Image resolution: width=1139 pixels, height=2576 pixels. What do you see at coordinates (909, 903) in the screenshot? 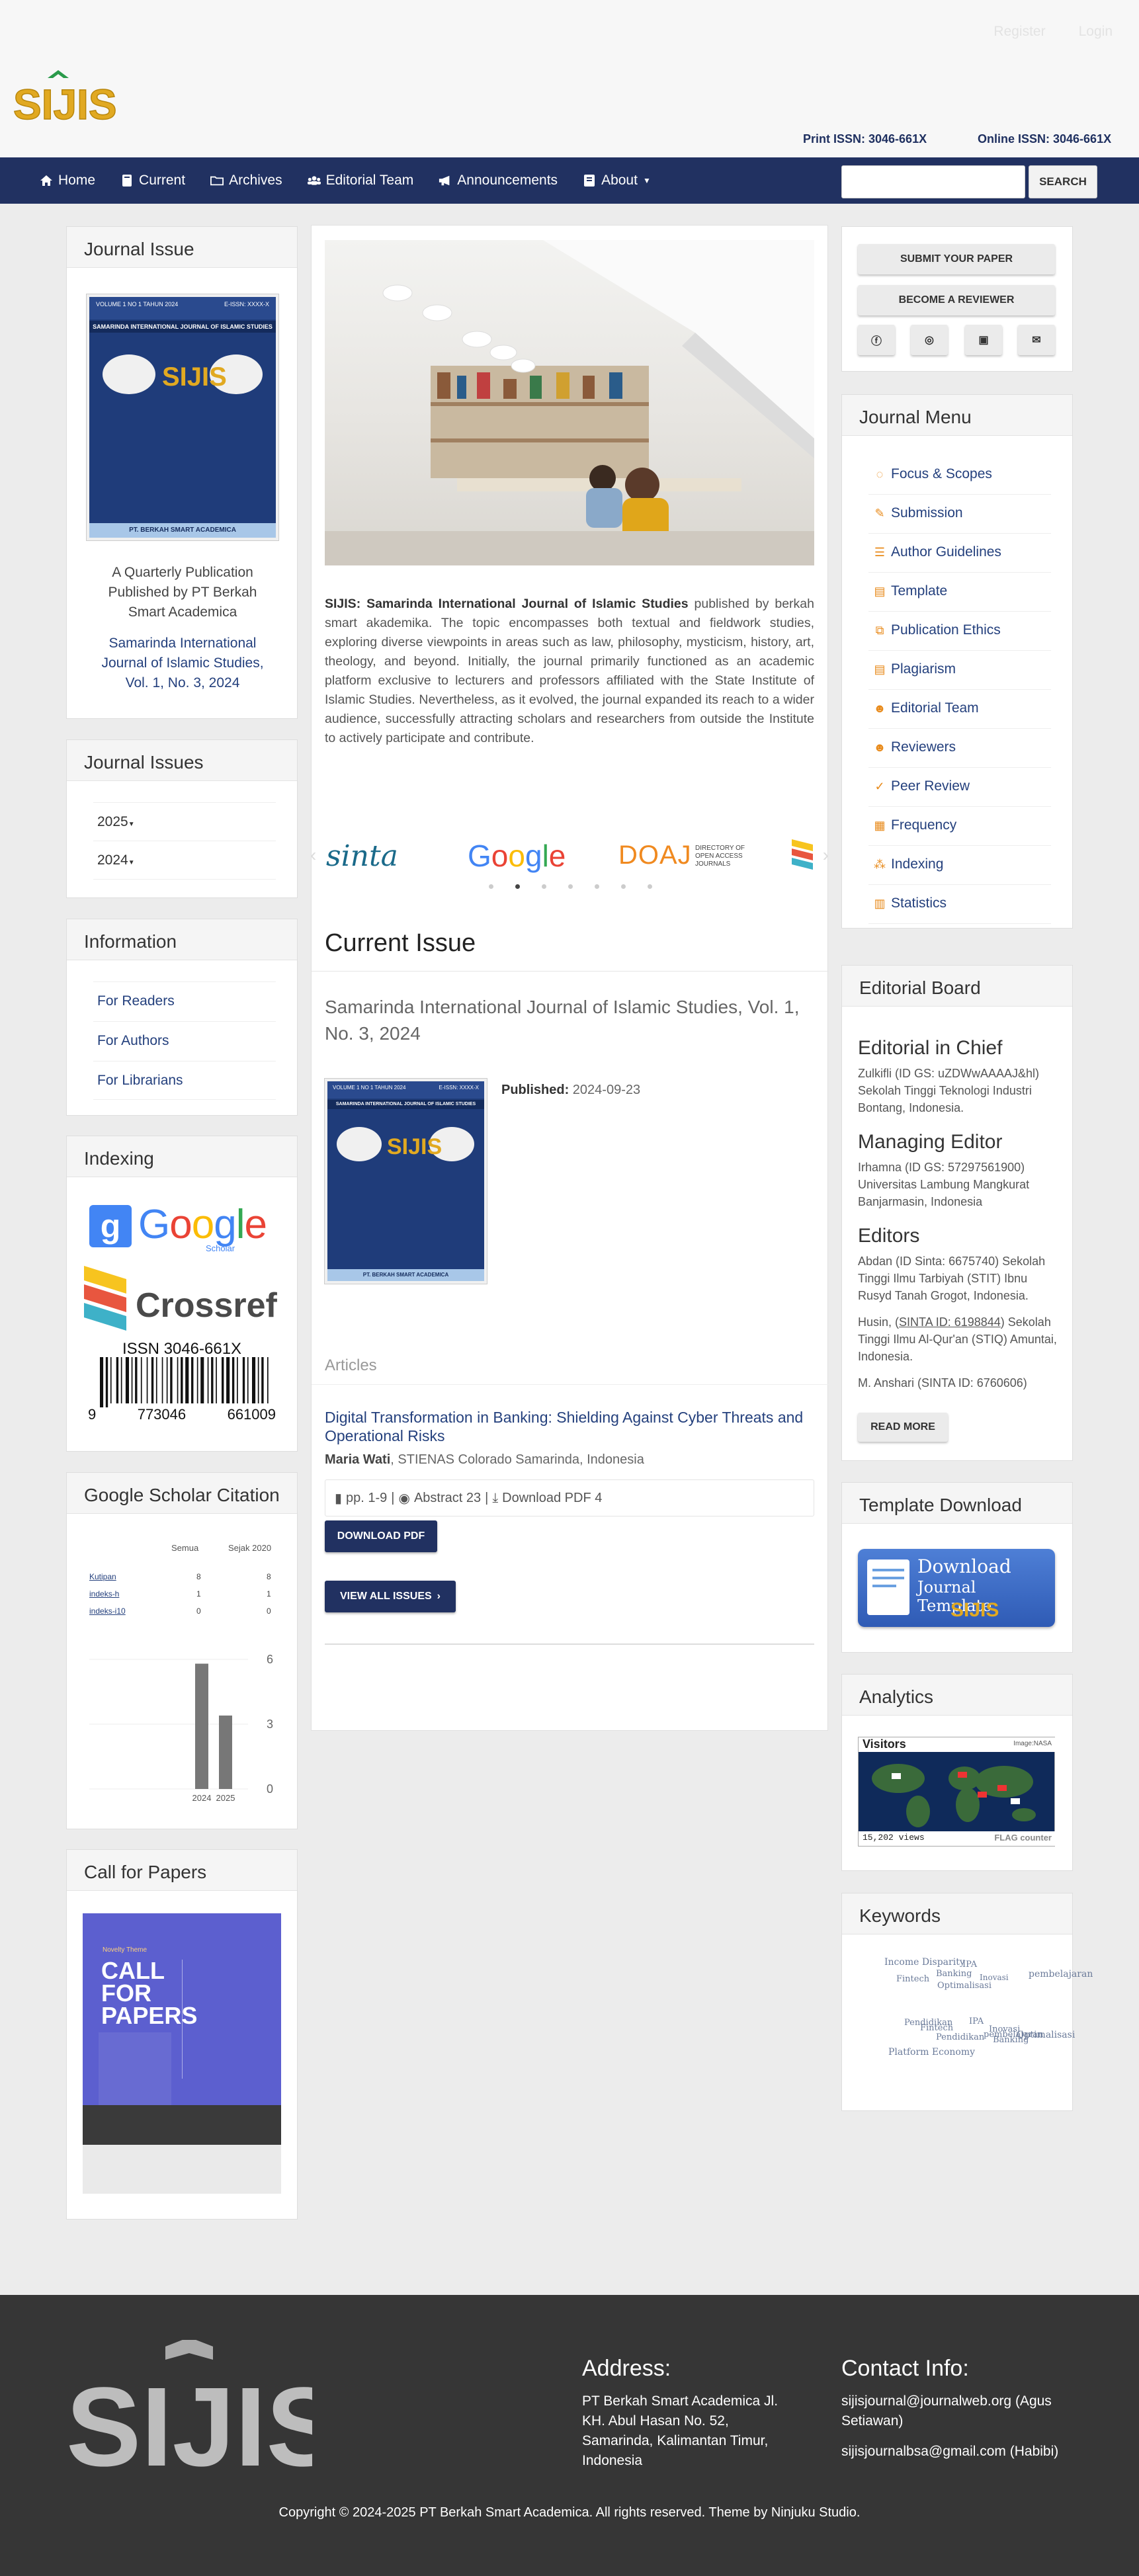
I see `journal-menu-item: ▥ Statistics` at bounding box center [909, 903].